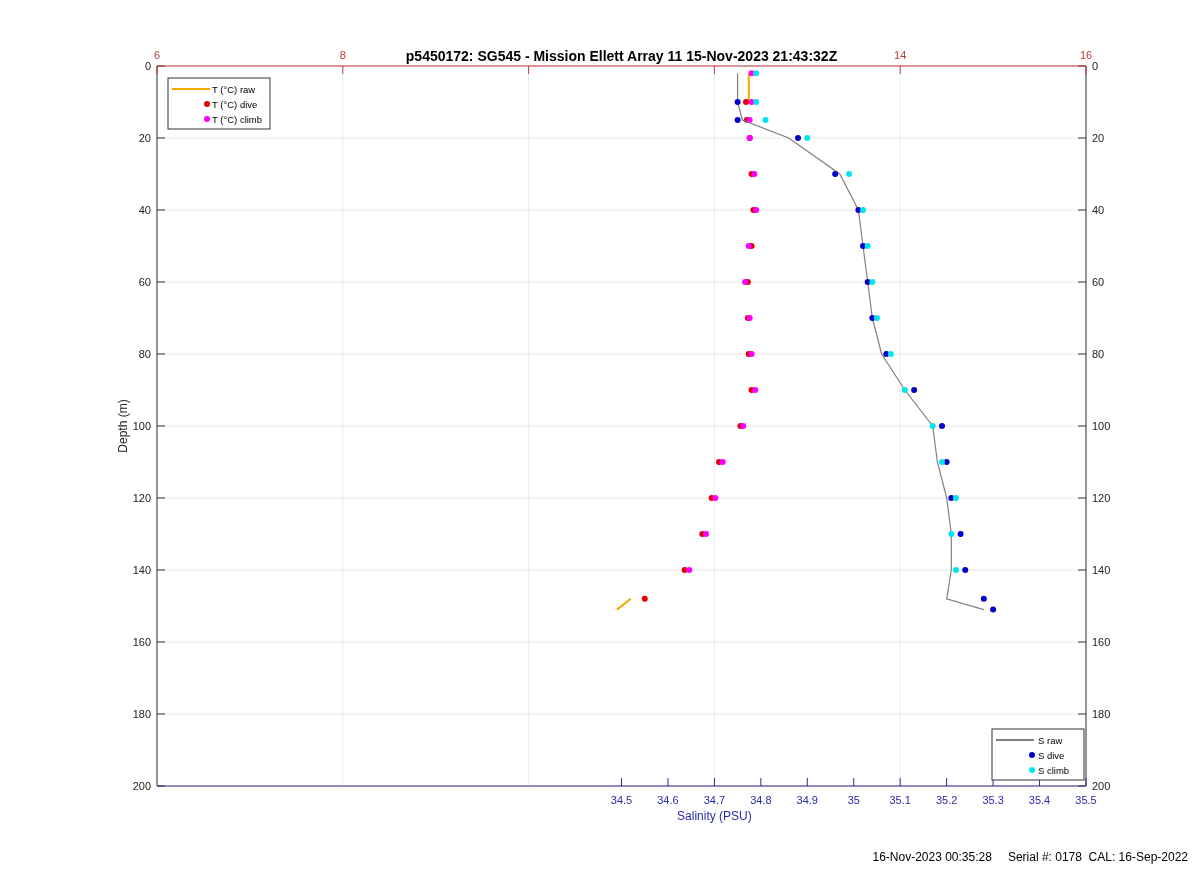 This screenshot has width=1200, height=885. I want to click on tick-label: 35, so click(853, 800).